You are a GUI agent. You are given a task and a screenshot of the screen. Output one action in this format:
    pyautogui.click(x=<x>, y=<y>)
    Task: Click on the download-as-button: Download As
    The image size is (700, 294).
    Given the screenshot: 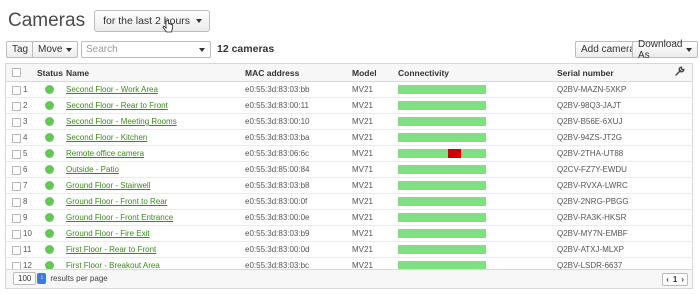 What is the action you would take?
    pyautogui.click(x=665, y=50)
    